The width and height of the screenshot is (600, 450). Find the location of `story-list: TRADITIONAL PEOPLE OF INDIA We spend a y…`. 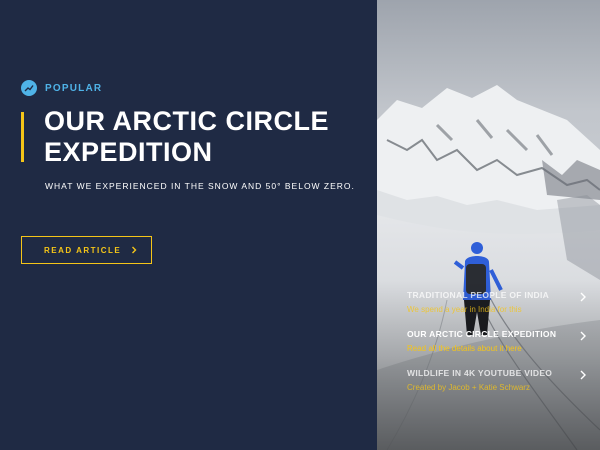

story-list: TRADITIONAL PEOPLE OF INDIA We spend a y… is located at coordinates (499, 348).